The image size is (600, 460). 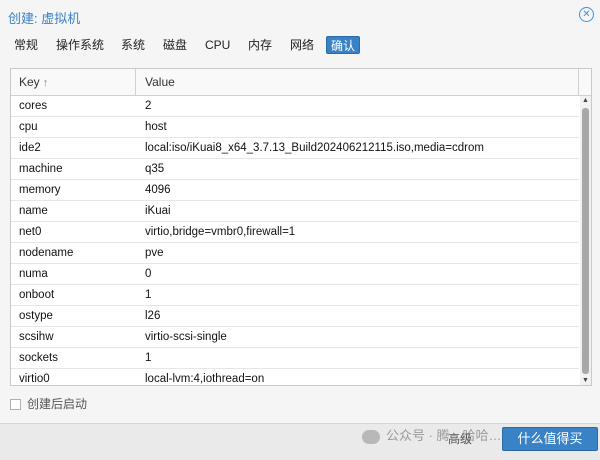 What do you see at coordinates (30, 232) in the screenshot?
I see `row-key: net0` at bounding box center [30, 232].